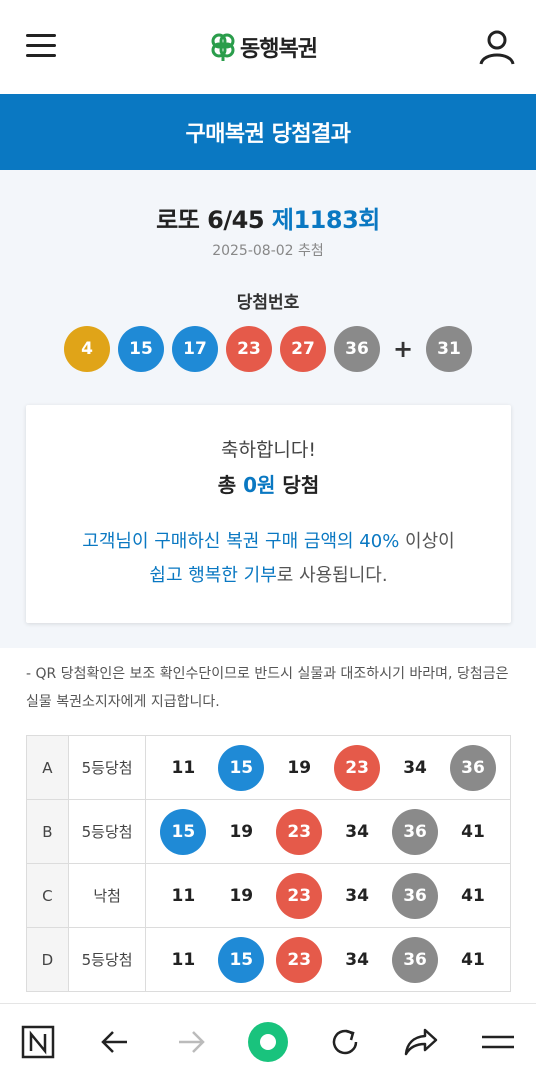 The height and width of the screenshot is (1079, 536). I want to click on page-title-banner: 구매복권 당첨결과, so click(268, 132).